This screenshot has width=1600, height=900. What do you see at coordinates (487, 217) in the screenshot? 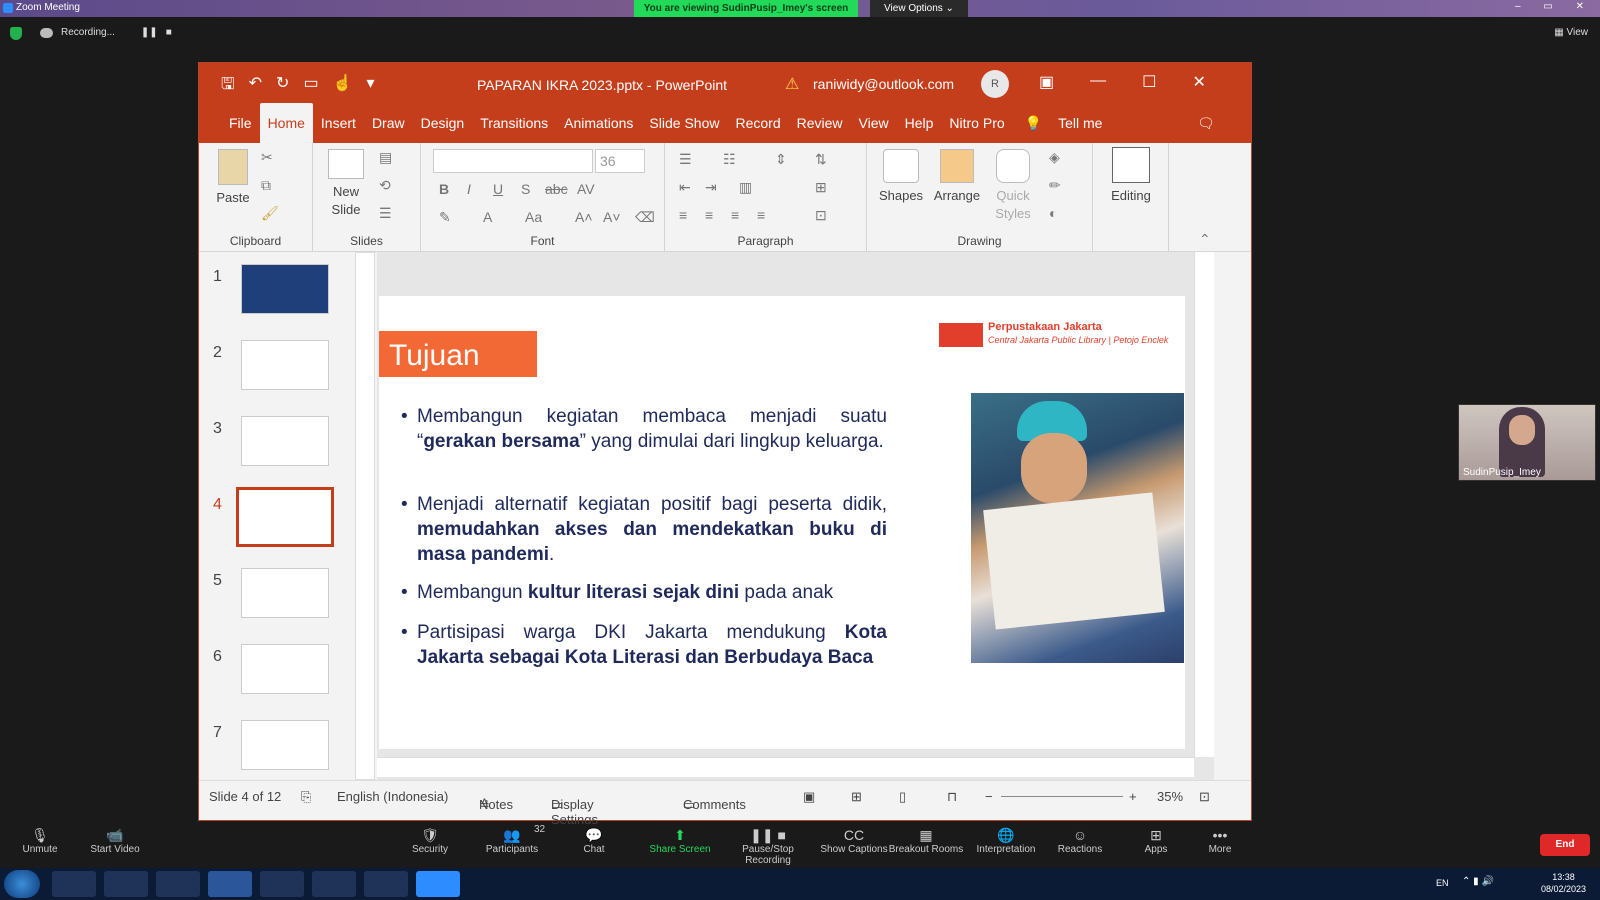
I see `font-color-icon: A` at bounding box center [487, 217].